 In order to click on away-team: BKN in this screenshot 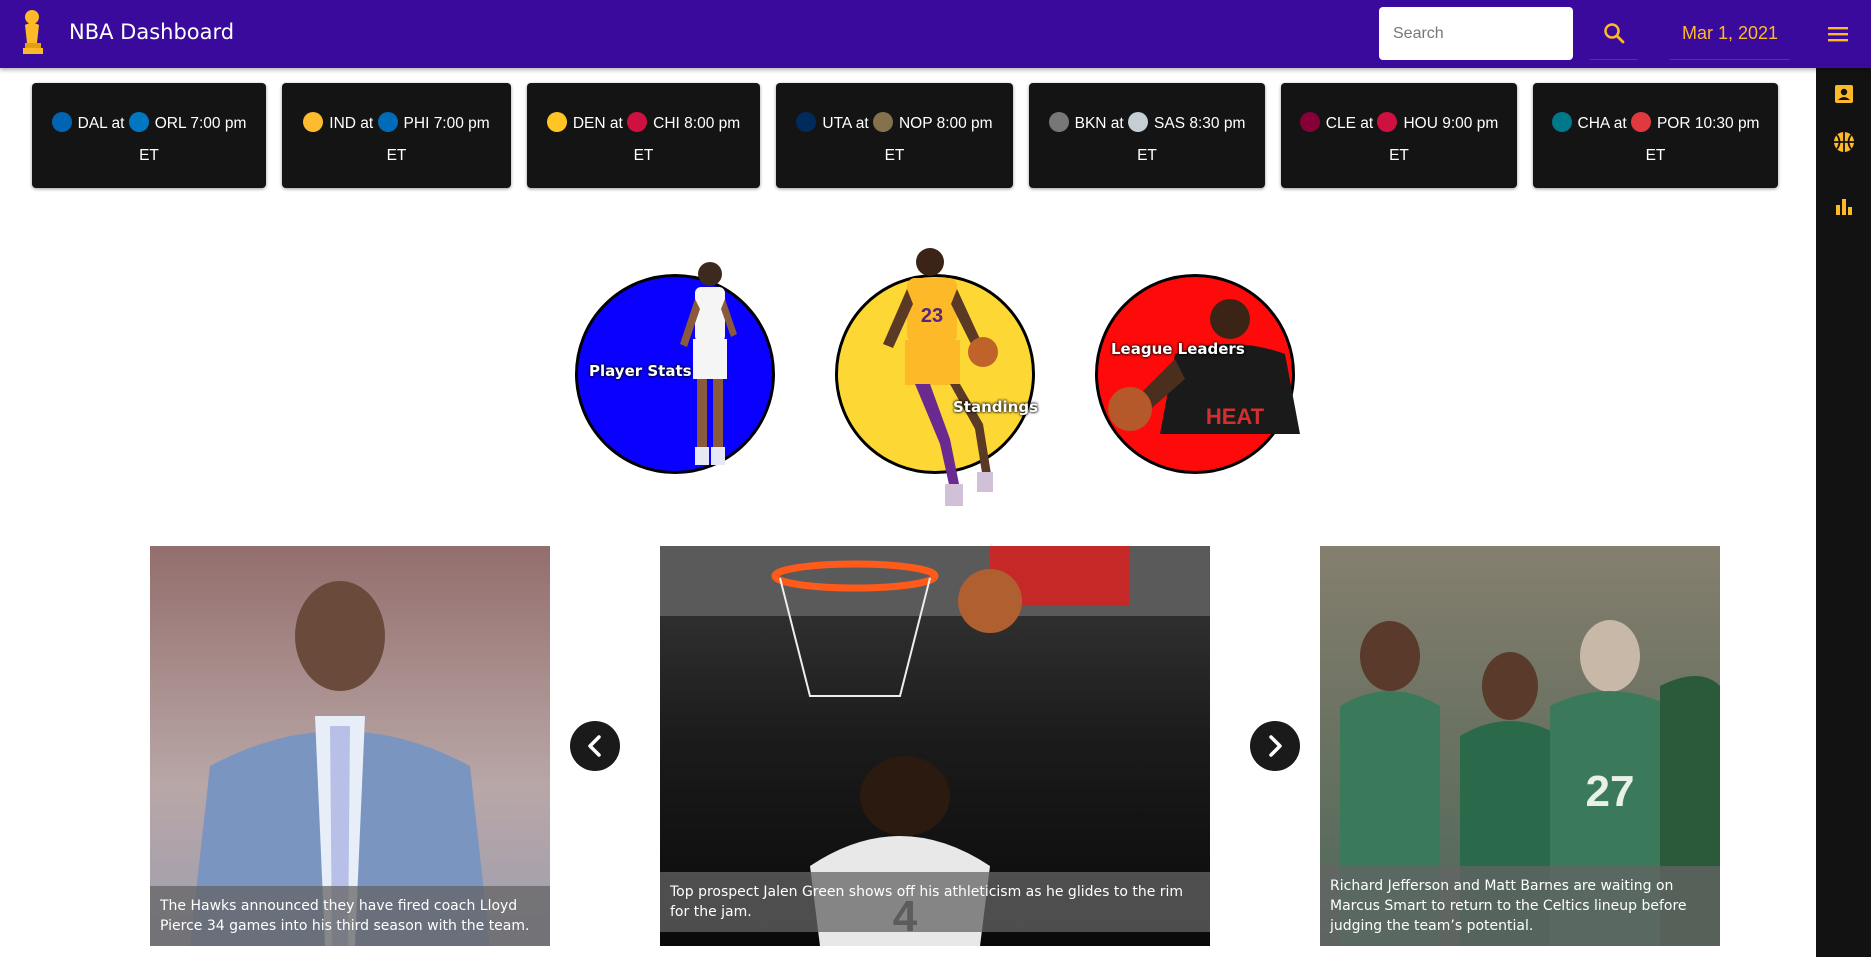, I will do `click(1090, 123)`.